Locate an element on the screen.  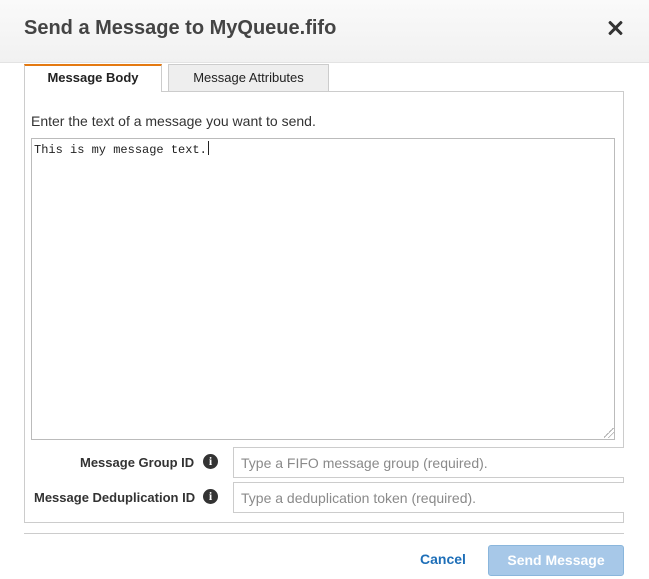
close-icon is located at coordinates (615, 28).